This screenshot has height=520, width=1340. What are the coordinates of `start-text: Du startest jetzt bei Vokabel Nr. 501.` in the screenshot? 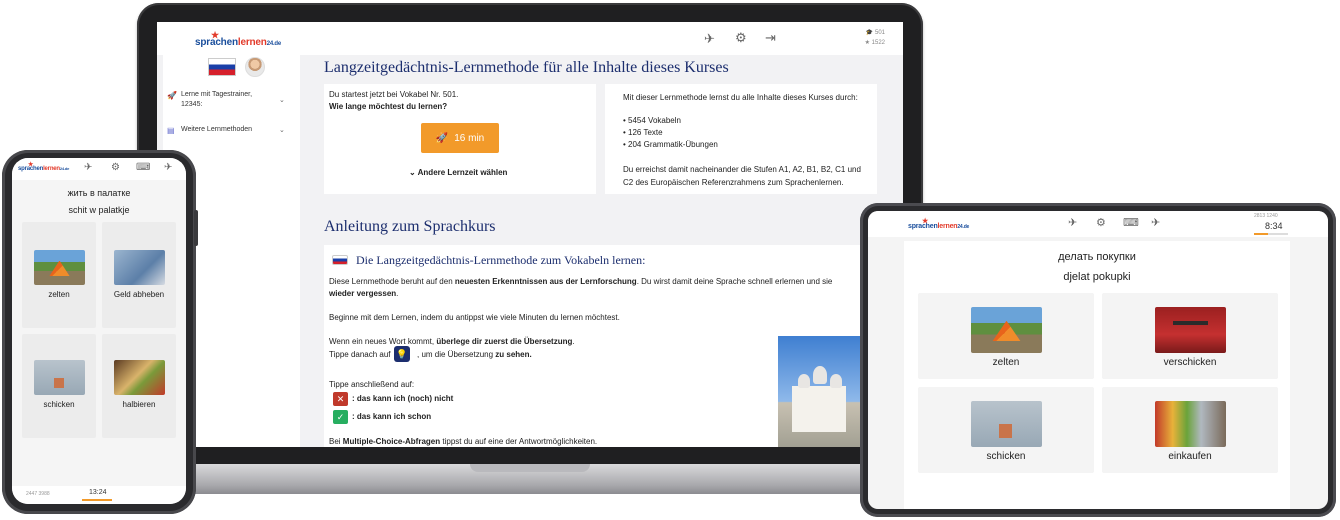 It's located at (394, 94).